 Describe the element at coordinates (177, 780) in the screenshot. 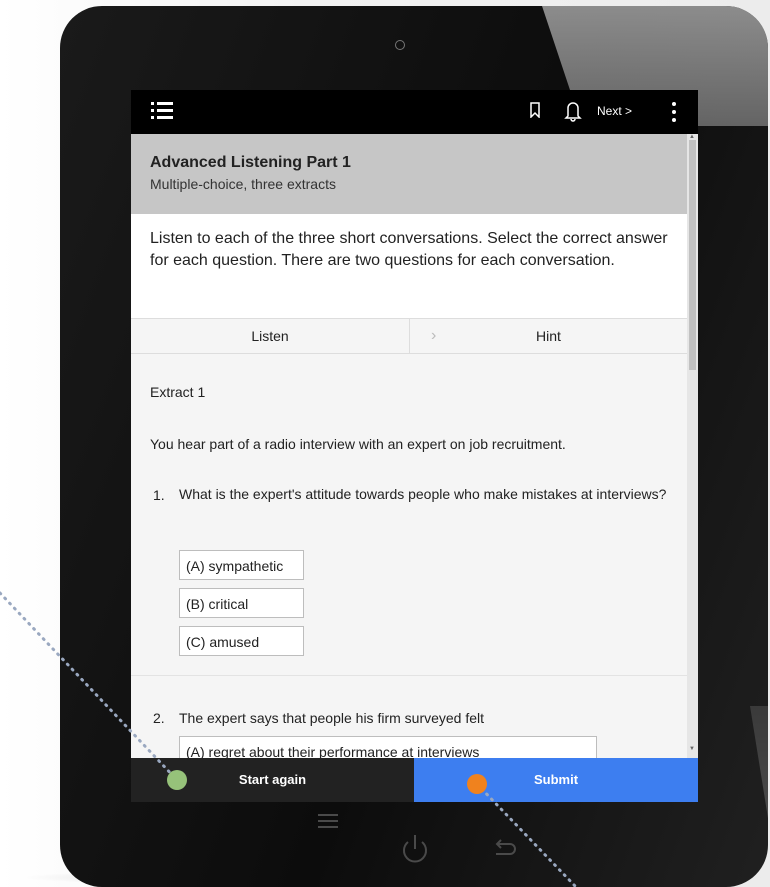

I see `green-marker` at that location.